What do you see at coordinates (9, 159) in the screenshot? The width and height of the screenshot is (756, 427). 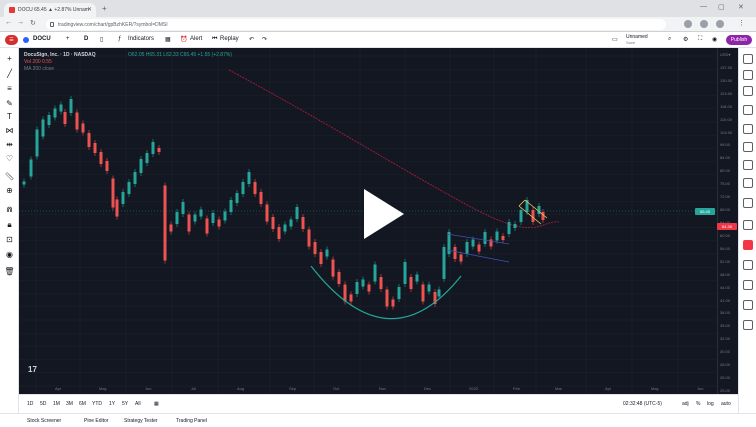 I see `heart-icon: ♡` at bounding box center [9, 159].